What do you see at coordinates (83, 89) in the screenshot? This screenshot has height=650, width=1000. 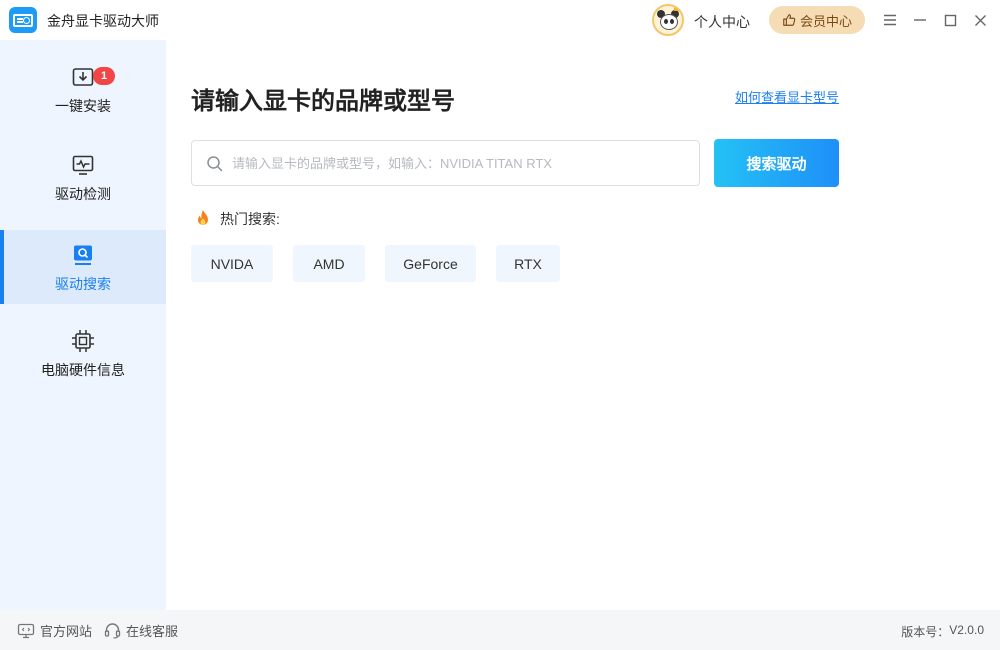 I see `sidebar-item-one-click-install: 1 一键安装` at bounding box center [83, 89].